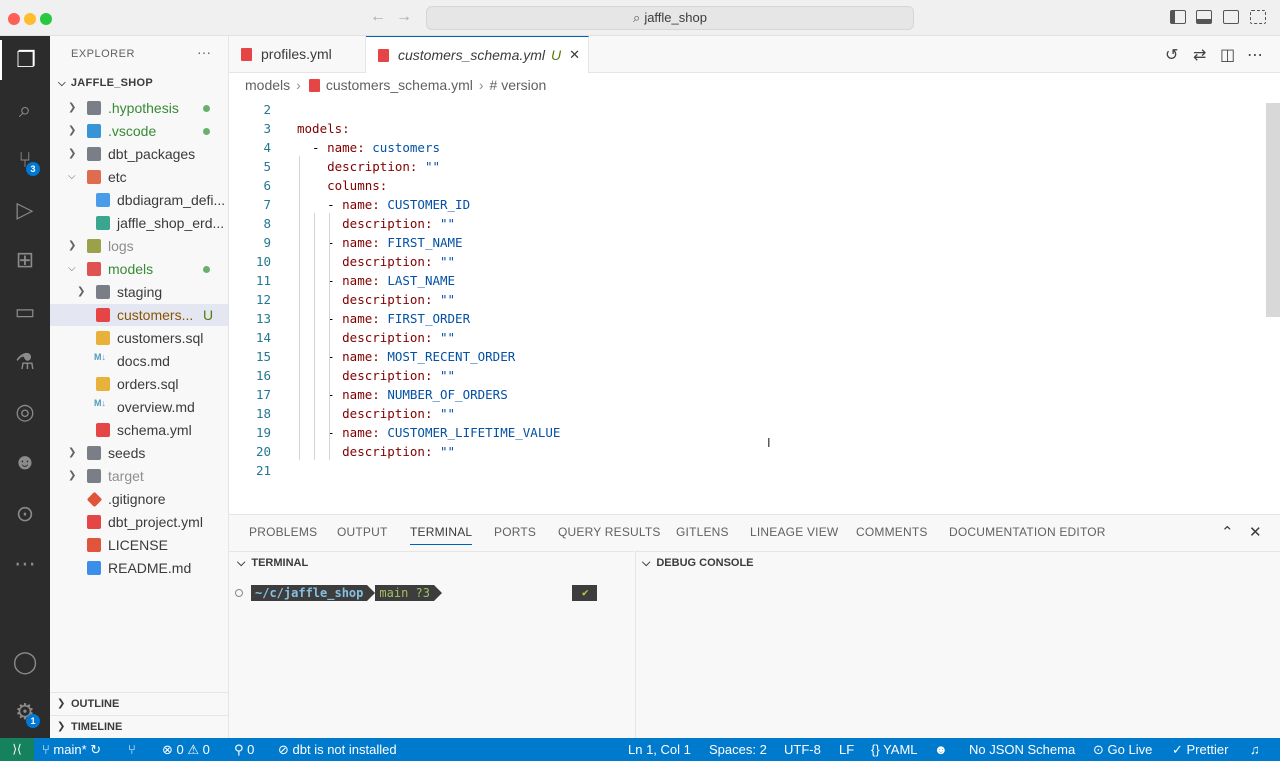  I want to click on tree-item-logs: ❯ logs, so click(139, 246).